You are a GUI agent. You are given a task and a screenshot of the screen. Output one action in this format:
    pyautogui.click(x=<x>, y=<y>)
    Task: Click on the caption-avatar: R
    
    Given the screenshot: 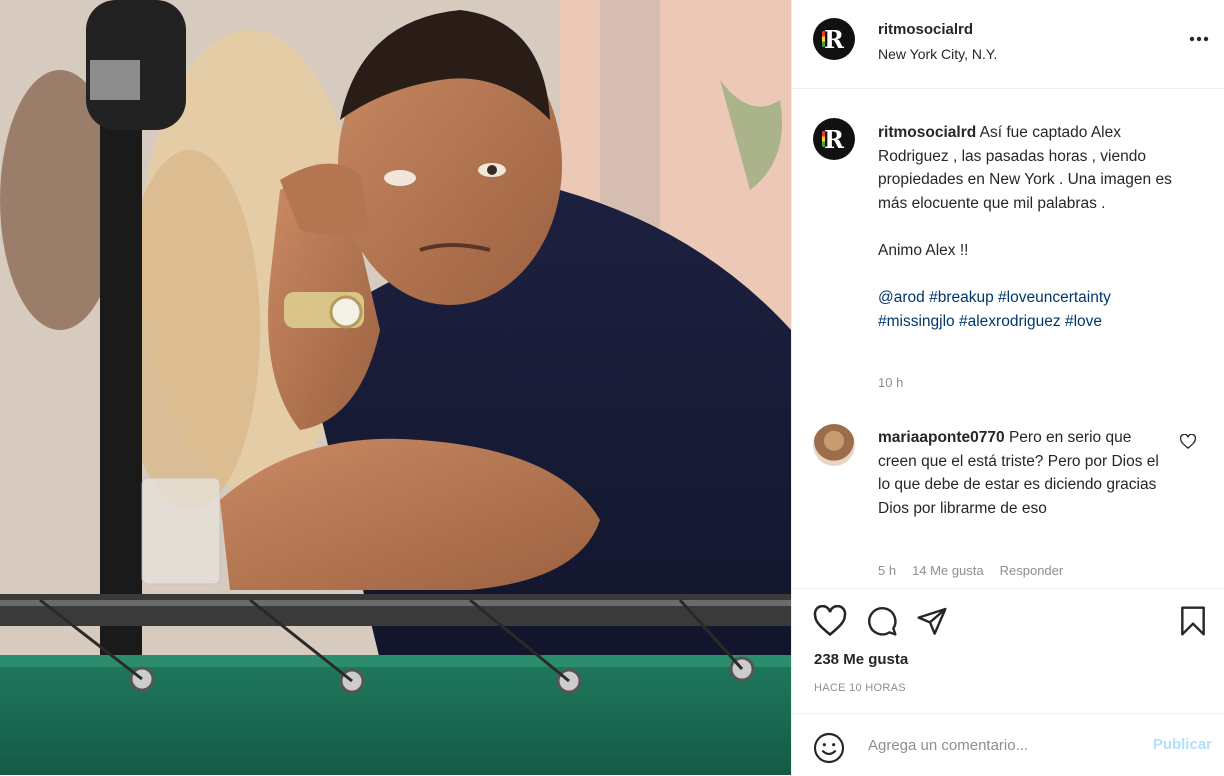 What is the action you would take?
    pyautogui.click(x=834, y=139)
    